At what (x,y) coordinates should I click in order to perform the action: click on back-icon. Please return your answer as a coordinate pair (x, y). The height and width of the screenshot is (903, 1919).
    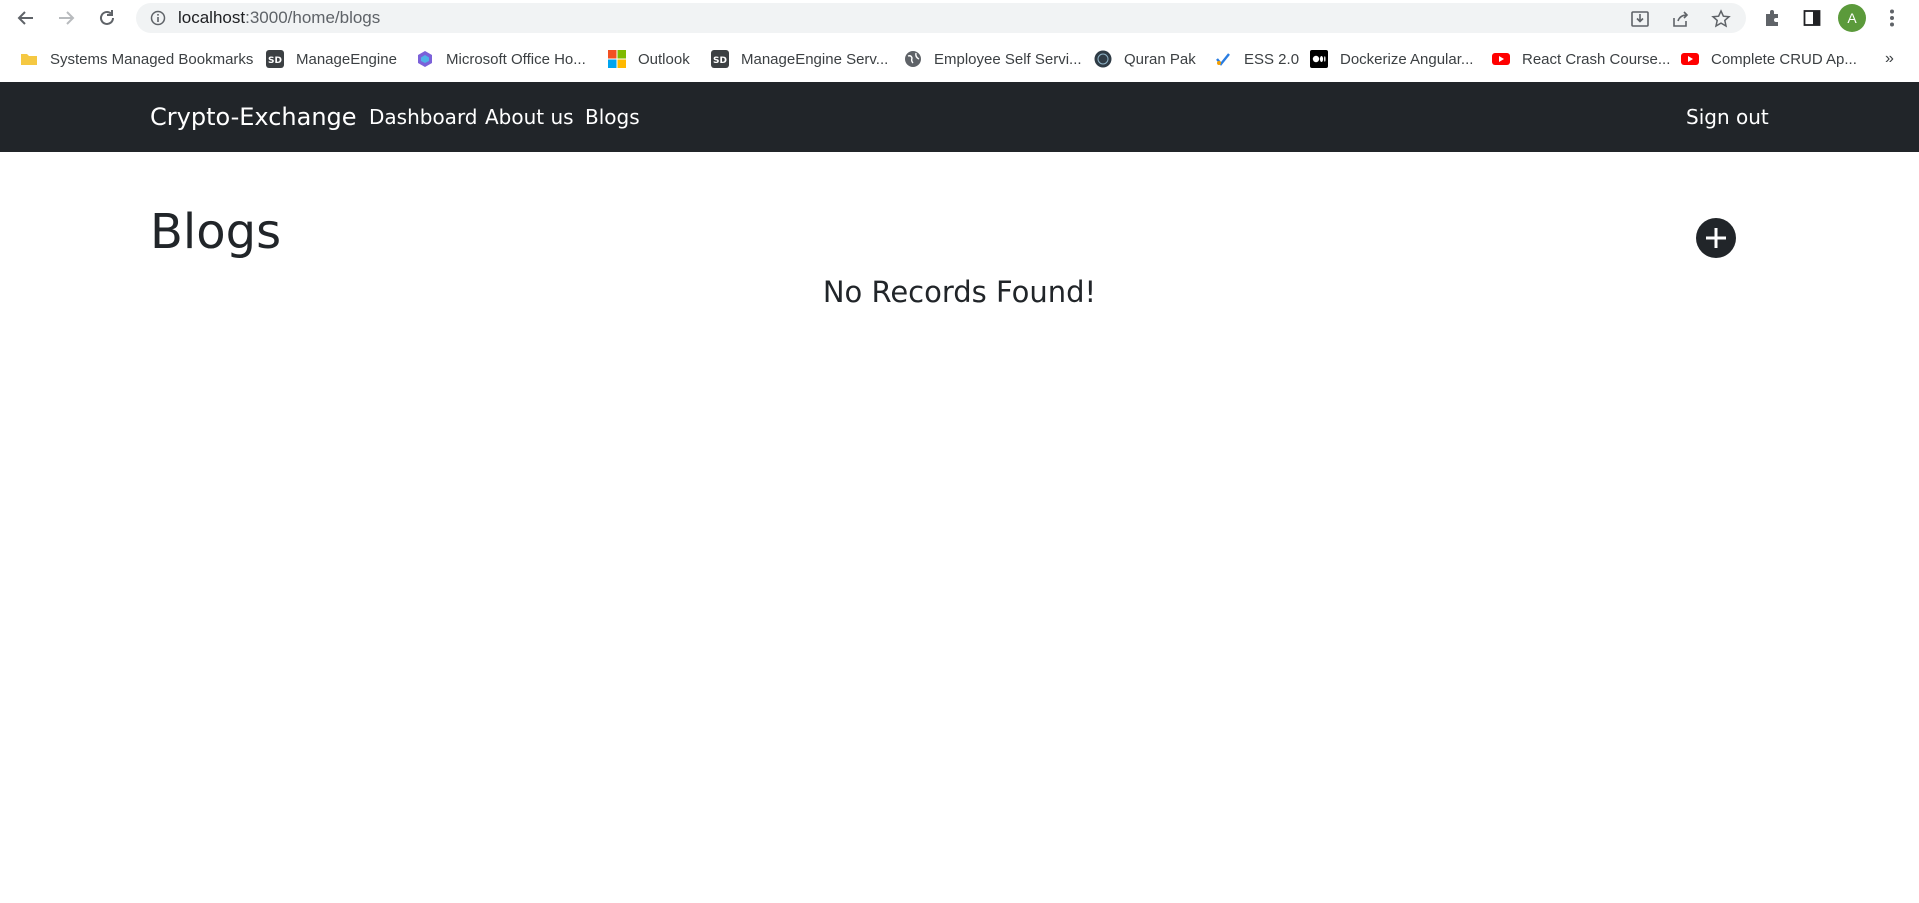
    Looking at the image, I should click on (26, 18).